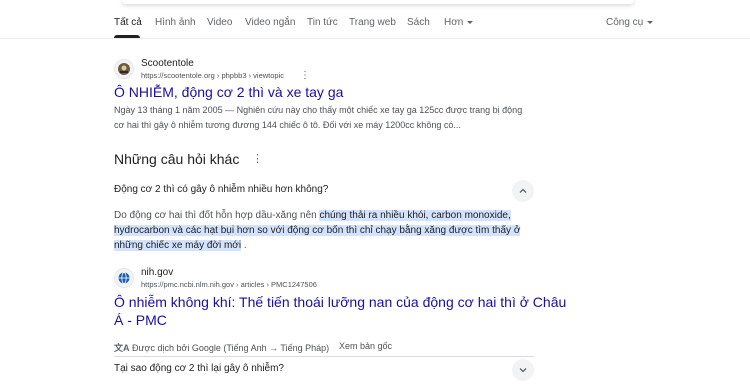 This screenshot has width=750, height=388. What do you see at coordinates (372, 22) in the screenshot?
I see `tab-web: Trang web` at bounding box center [372, 22].